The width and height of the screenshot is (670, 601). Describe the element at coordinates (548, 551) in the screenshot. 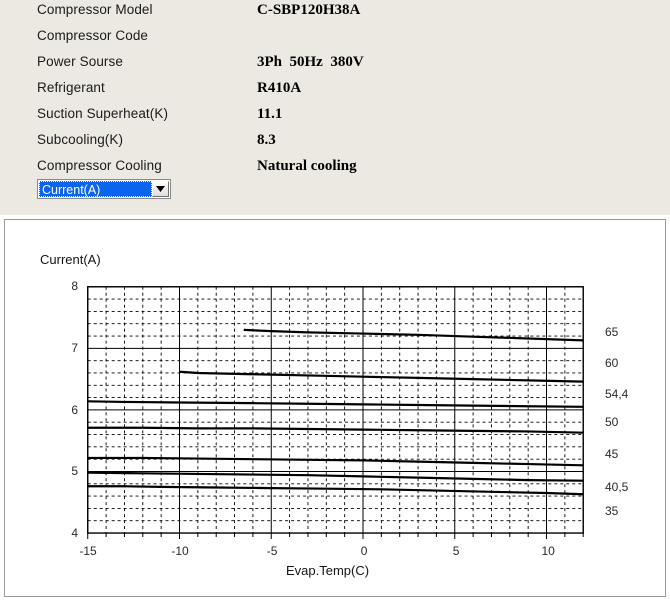

I see `x-axis-tick-label: 10` at that location.